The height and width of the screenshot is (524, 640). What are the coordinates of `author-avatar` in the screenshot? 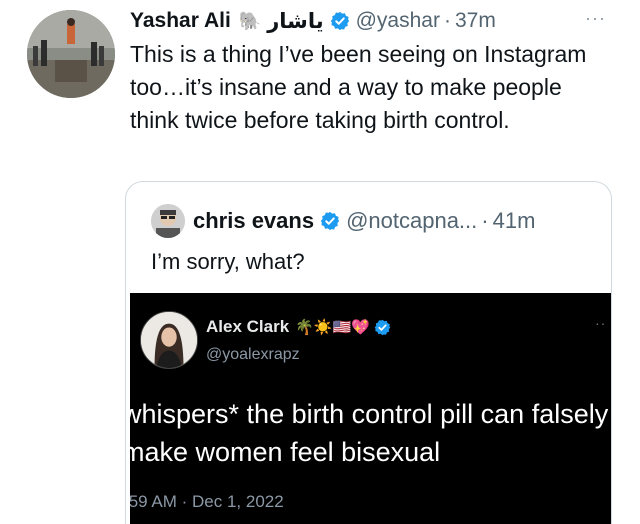 It's located at (71, 54).